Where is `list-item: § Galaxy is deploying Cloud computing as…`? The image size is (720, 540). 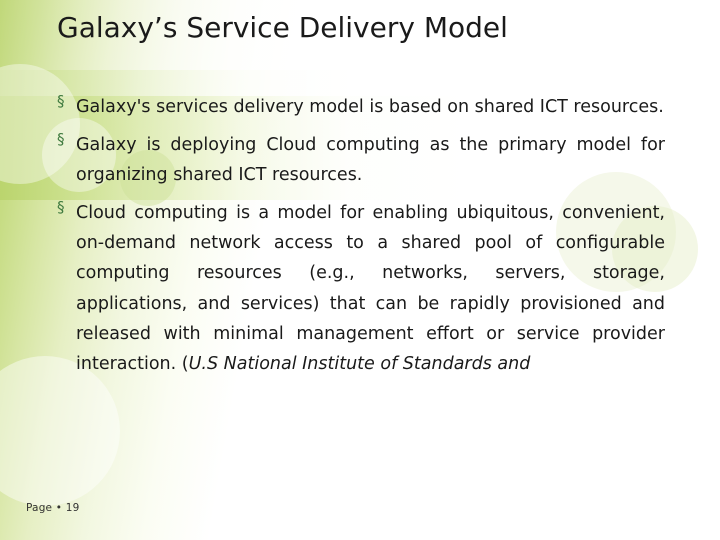 list-item: § Galaxy is deploying Cloud computing as… is located at coordinates (361, 160).